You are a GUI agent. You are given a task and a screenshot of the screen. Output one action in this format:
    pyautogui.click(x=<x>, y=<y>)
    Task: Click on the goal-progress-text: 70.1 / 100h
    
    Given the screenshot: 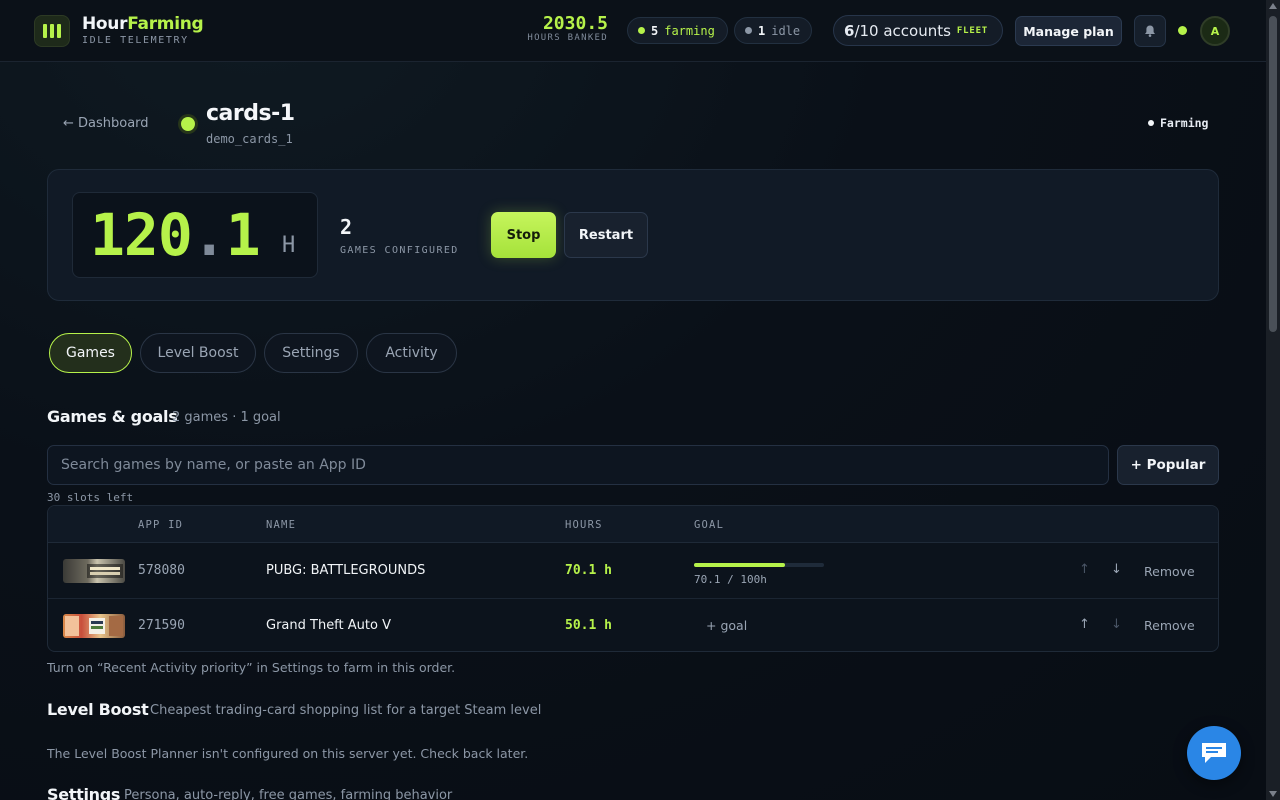 What is the action you would take?
    pyautogui.click(x=730, y=579)
    